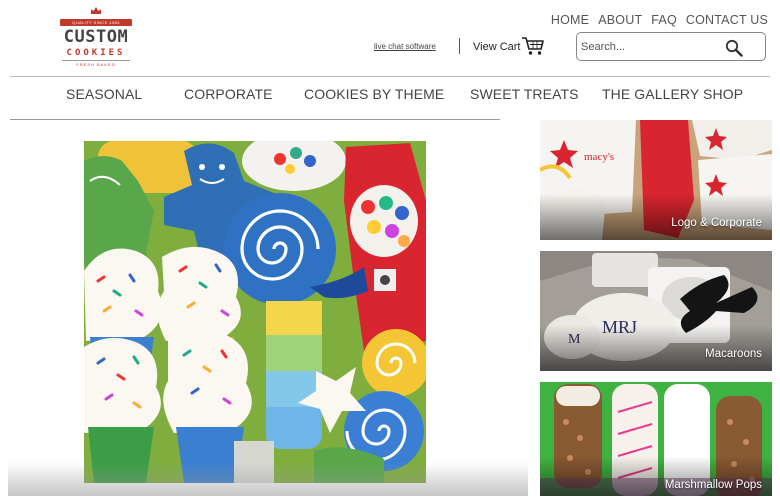 The width and height of the screenshot is (780, 496). I want to click on view-cart-link: View Cart, so click(496, 47).